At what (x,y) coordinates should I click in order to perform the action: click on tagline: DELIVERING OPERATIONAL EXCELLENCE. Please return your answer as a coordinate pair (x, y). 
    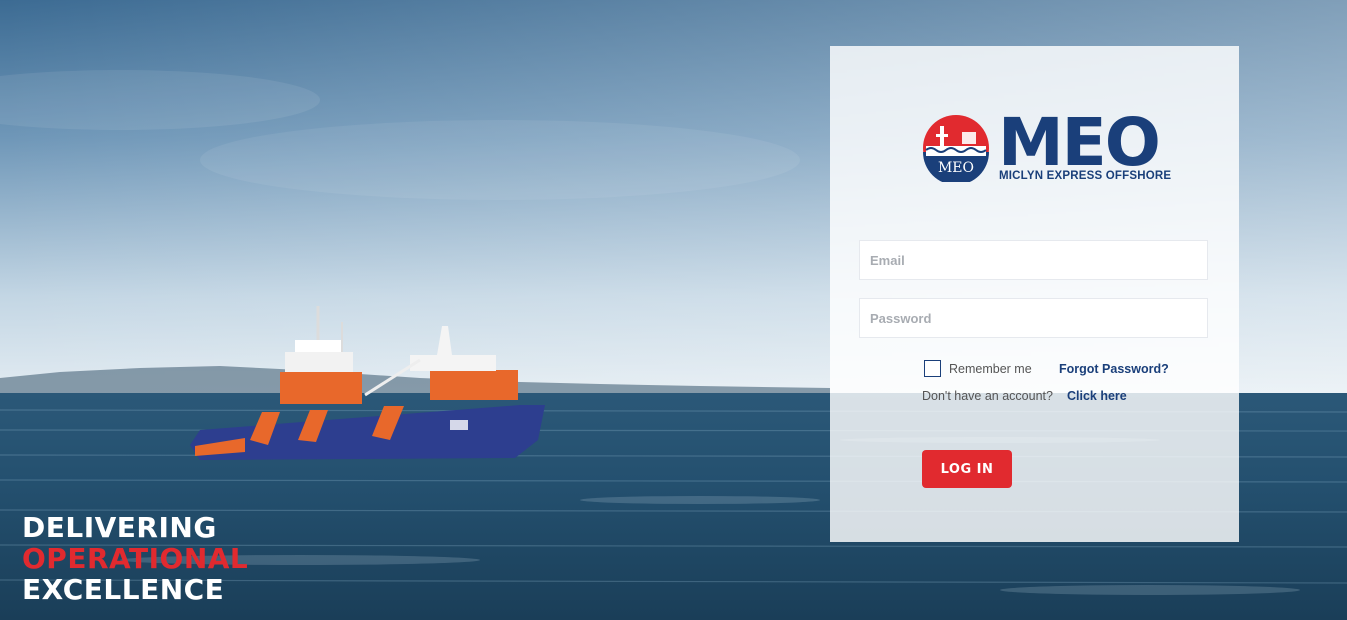
    Looking at the image, I should click on (135, 558).